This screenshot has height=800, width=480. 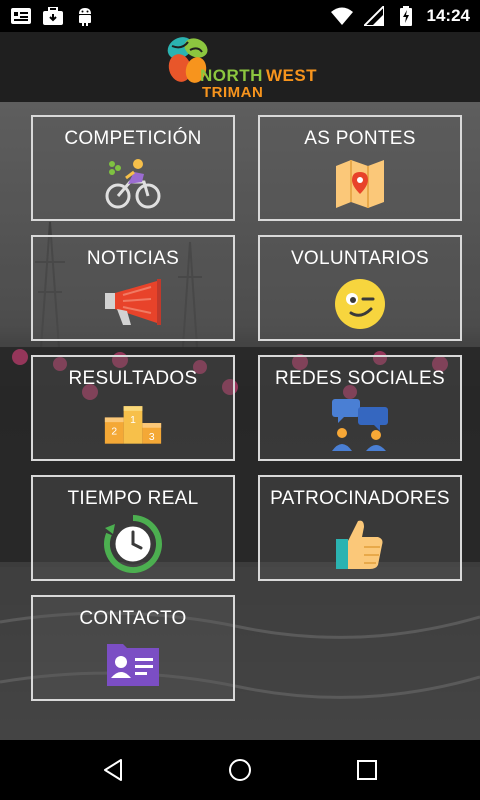 I want to click on contact-card-icon, so click(x=133, y=664).